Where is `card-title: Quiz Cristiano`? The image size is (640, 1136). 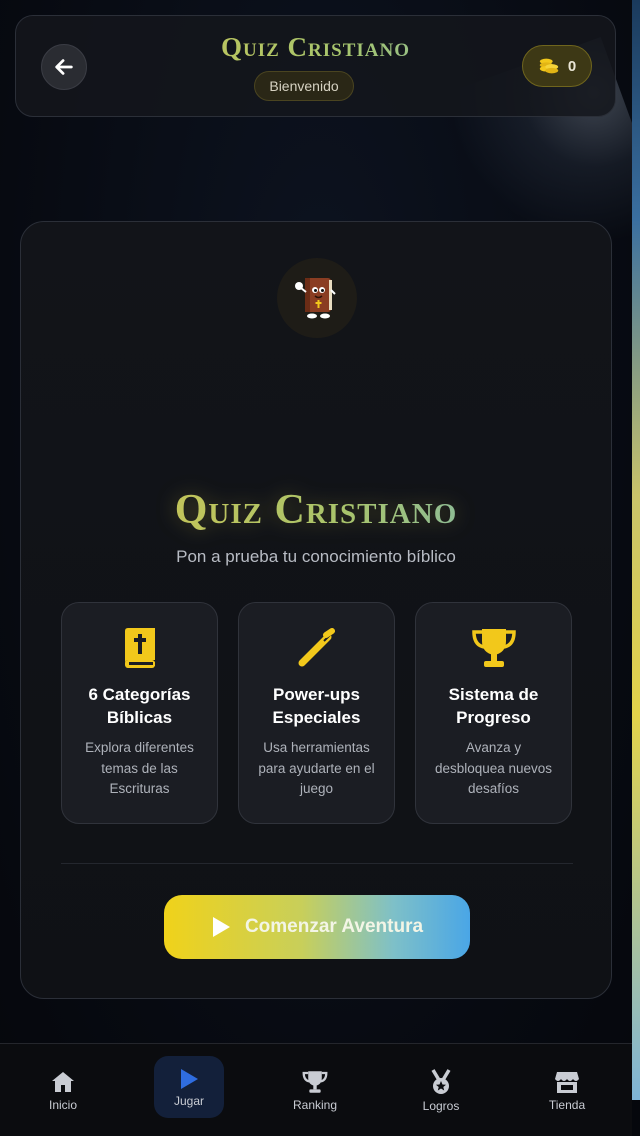 card-title: Quiz Cristiano is located at coordinates (316, 510).